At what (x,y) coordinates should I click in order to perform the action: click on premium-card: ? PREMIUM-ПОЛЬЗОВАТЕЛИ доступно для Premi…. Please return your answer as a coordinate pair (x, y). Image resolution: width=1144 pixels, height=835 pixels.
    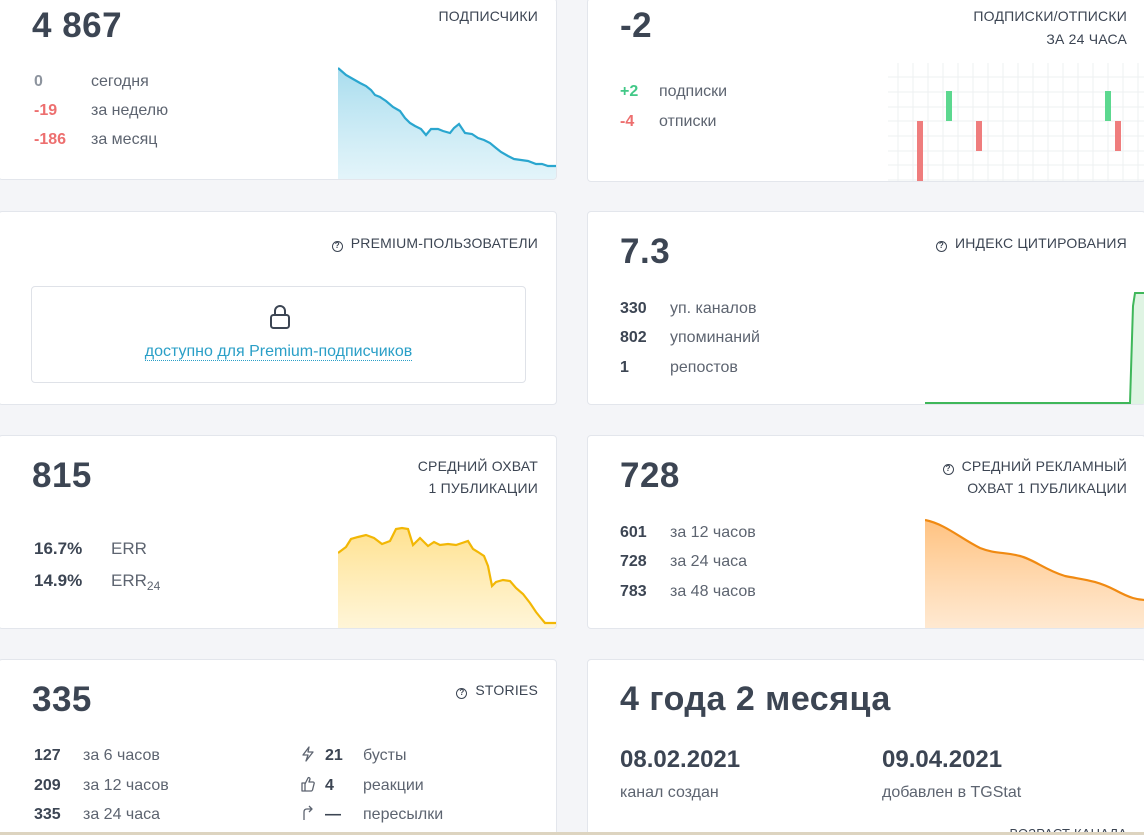
    Looking at the image, I should click on (278, 308).